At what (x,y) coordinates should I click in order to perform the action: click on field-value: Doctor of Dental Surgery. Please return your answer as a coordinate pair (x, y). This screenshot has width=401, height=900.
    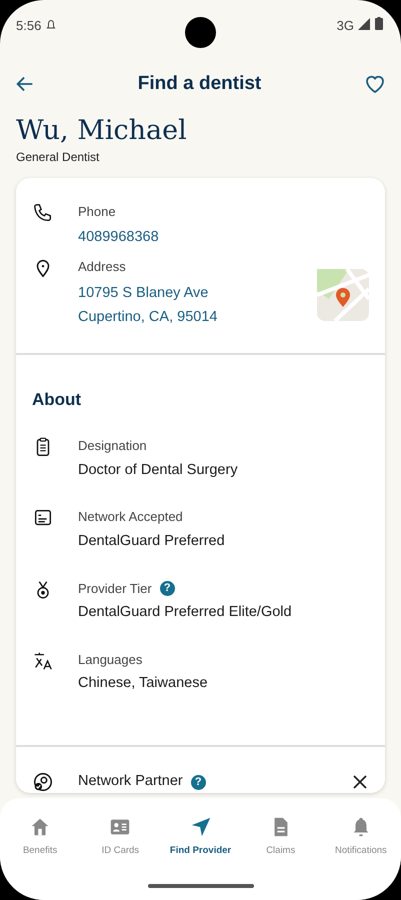
    Looking at the image, I should click on (158, 470).